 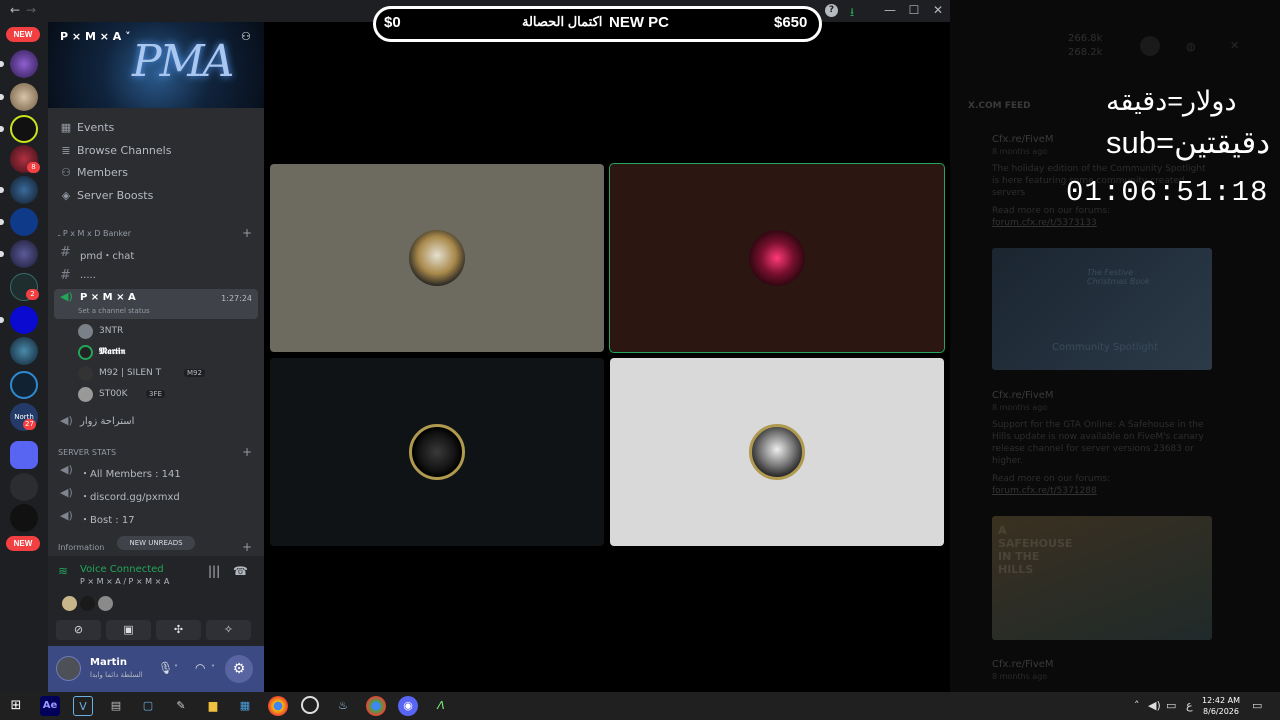 What do you see at coordinates (24, 455) in the screenshot?
I see `folder-icon` at bounding box center [24, 455].